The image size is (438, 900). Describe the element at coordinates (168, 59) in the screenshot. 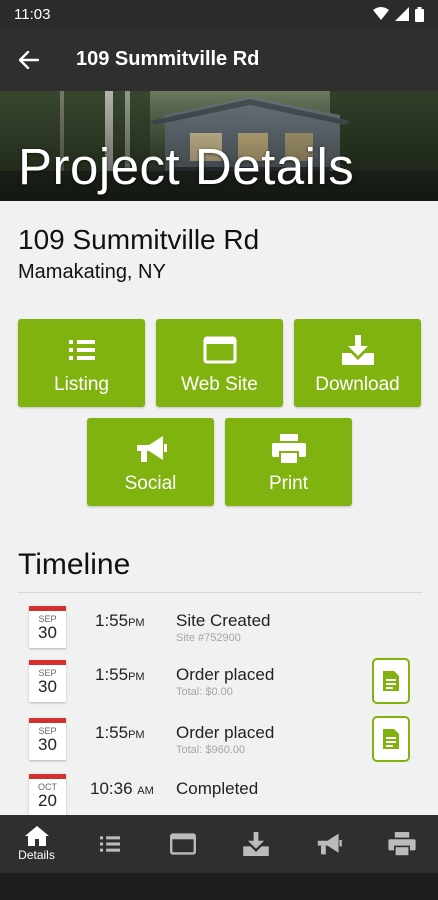

I see `app-bar-title: 109 Summitville Rd` at that location.